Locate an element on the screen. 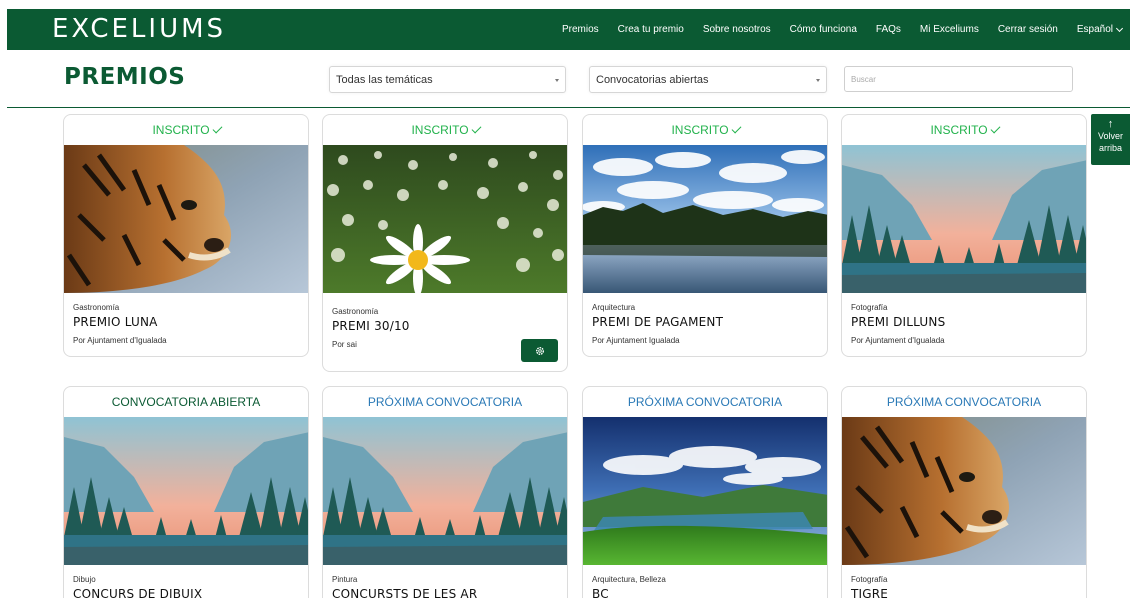  card-category: Dibujo is located at coordinates (84, 579).